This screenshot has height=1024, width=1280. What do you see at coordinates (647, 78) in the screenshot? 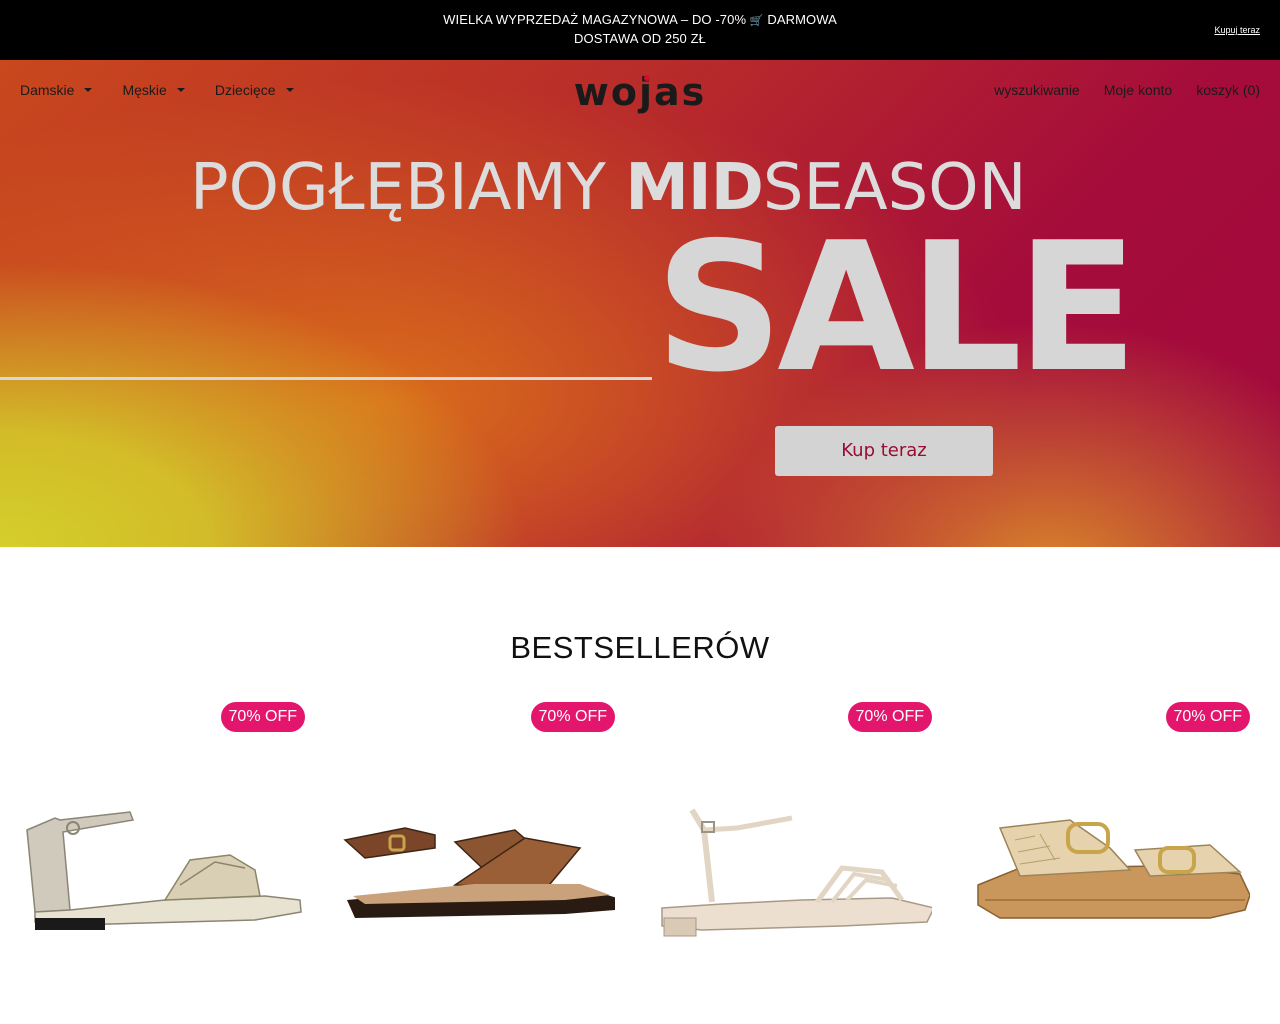
I see `logo-dot` at bounding box center [647, 78].